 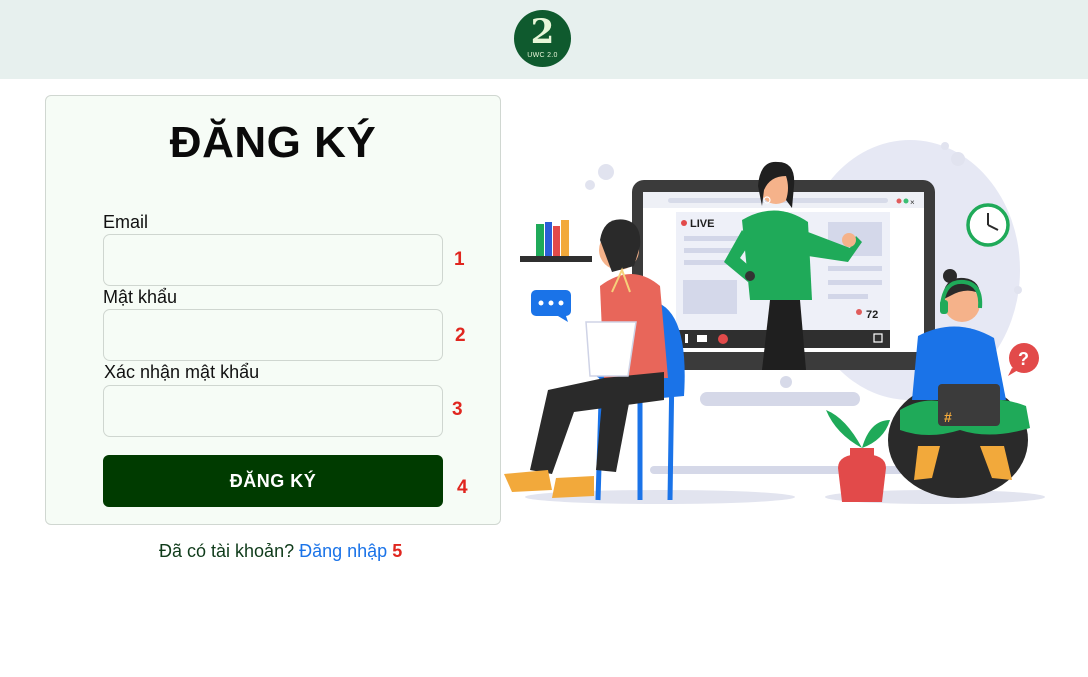 What do you see at coordinates (182, 372) in the screenshot?
I see `confirm-password-label: Xác nhận mật khẩu` at bounding box center [182, 372].